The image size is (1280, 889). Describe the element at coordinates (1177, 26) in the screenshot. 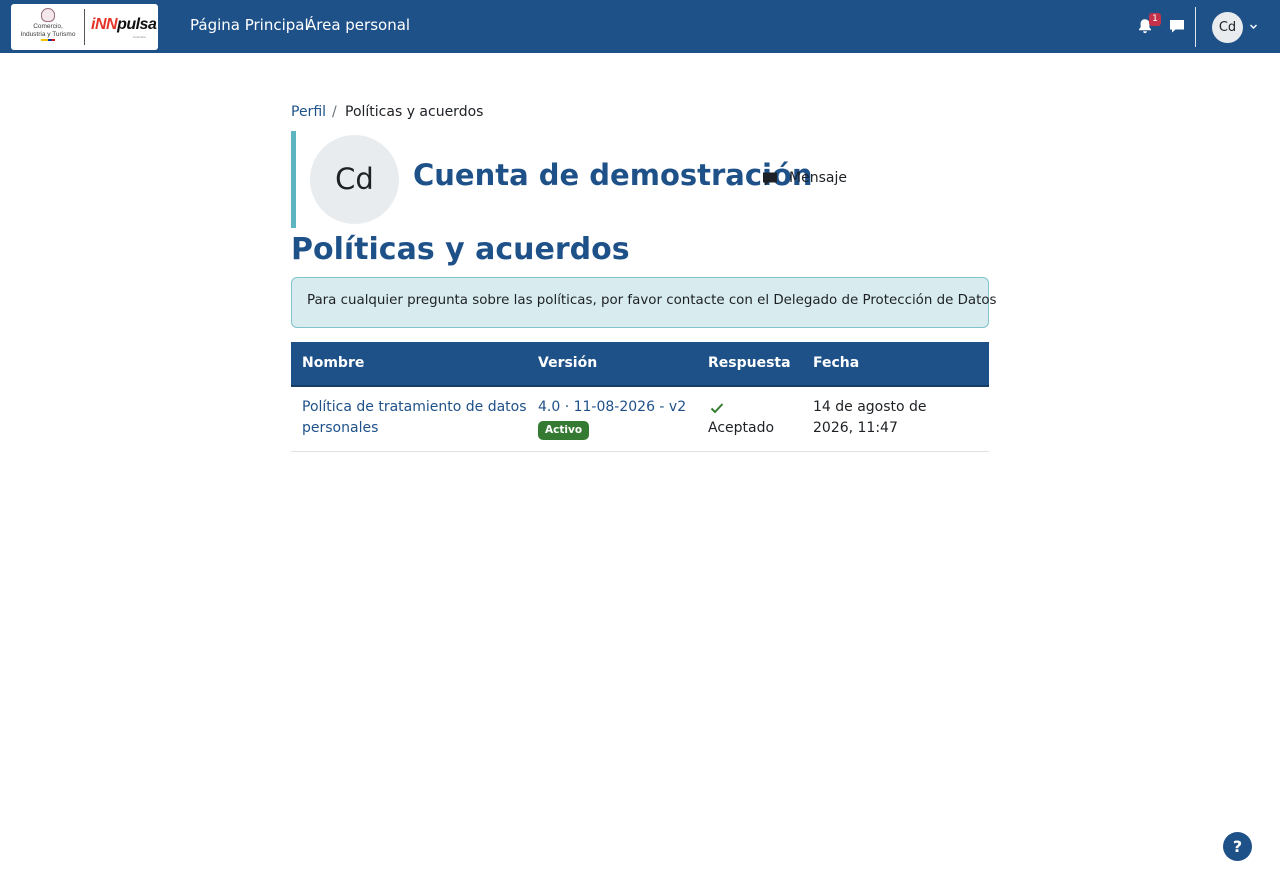

I see `chat-icon` at that location.